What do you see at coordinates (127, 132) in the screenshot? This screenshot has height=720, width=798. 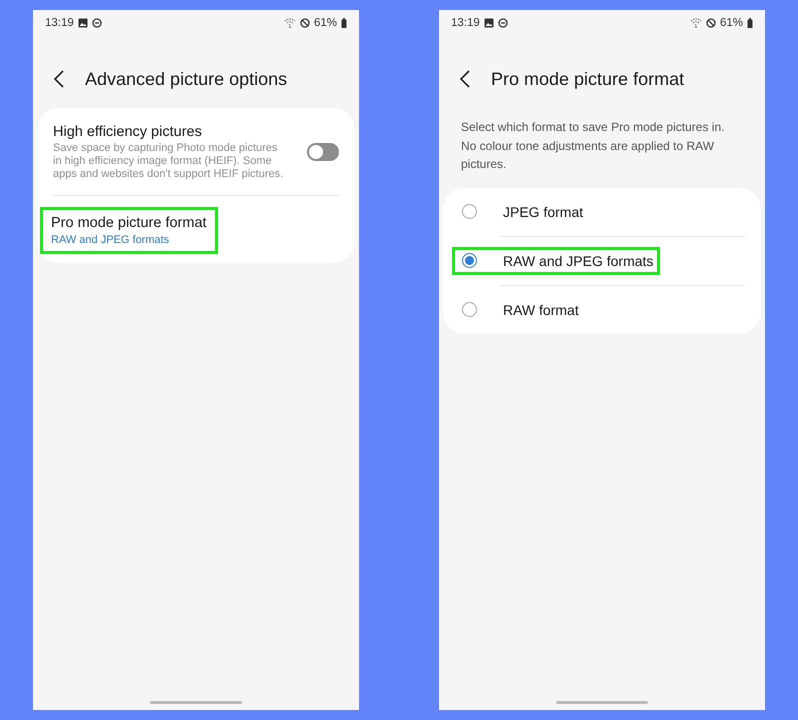 I see `setting-title: High efficiency pictures` at bounding box center [127, 132].